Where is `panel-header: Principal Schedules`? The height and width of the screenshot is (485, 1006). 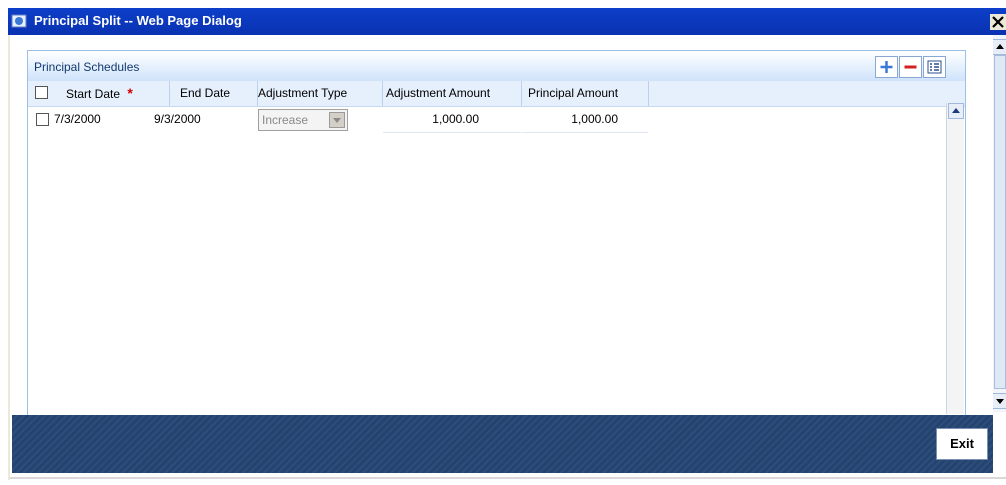 panel-header: Principal Schedules is located at coordinates (496, 66).